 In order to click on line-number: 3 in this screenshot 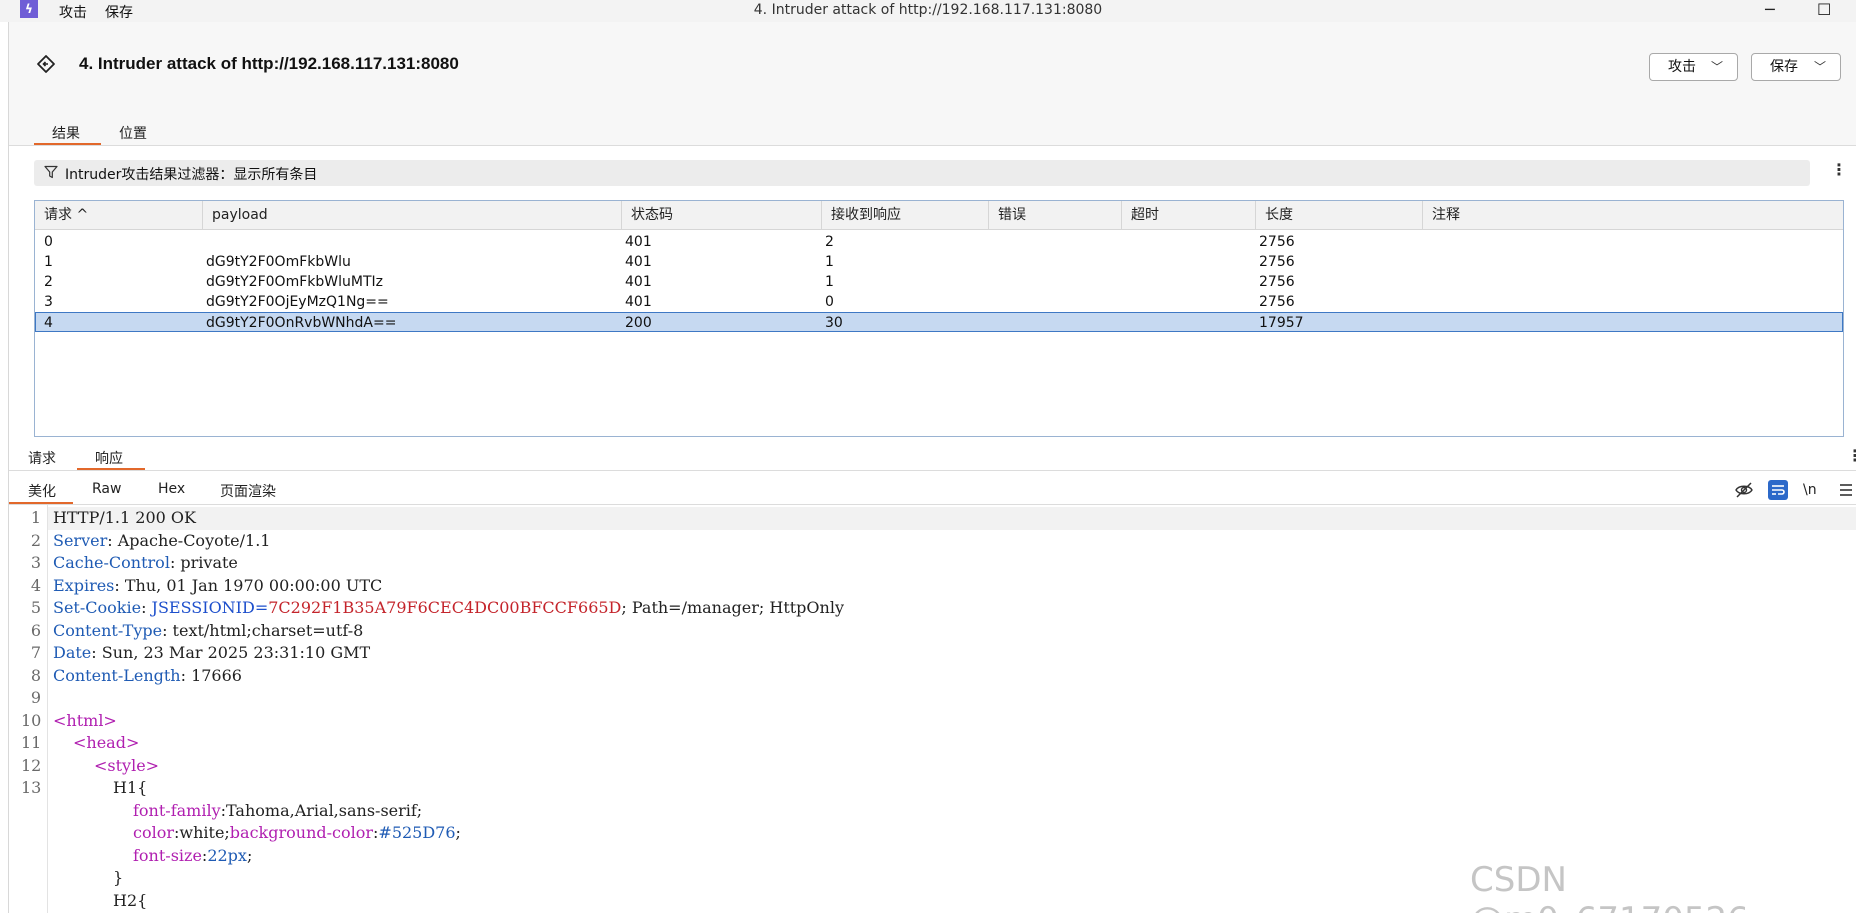, I will do `click(35, 562)`.